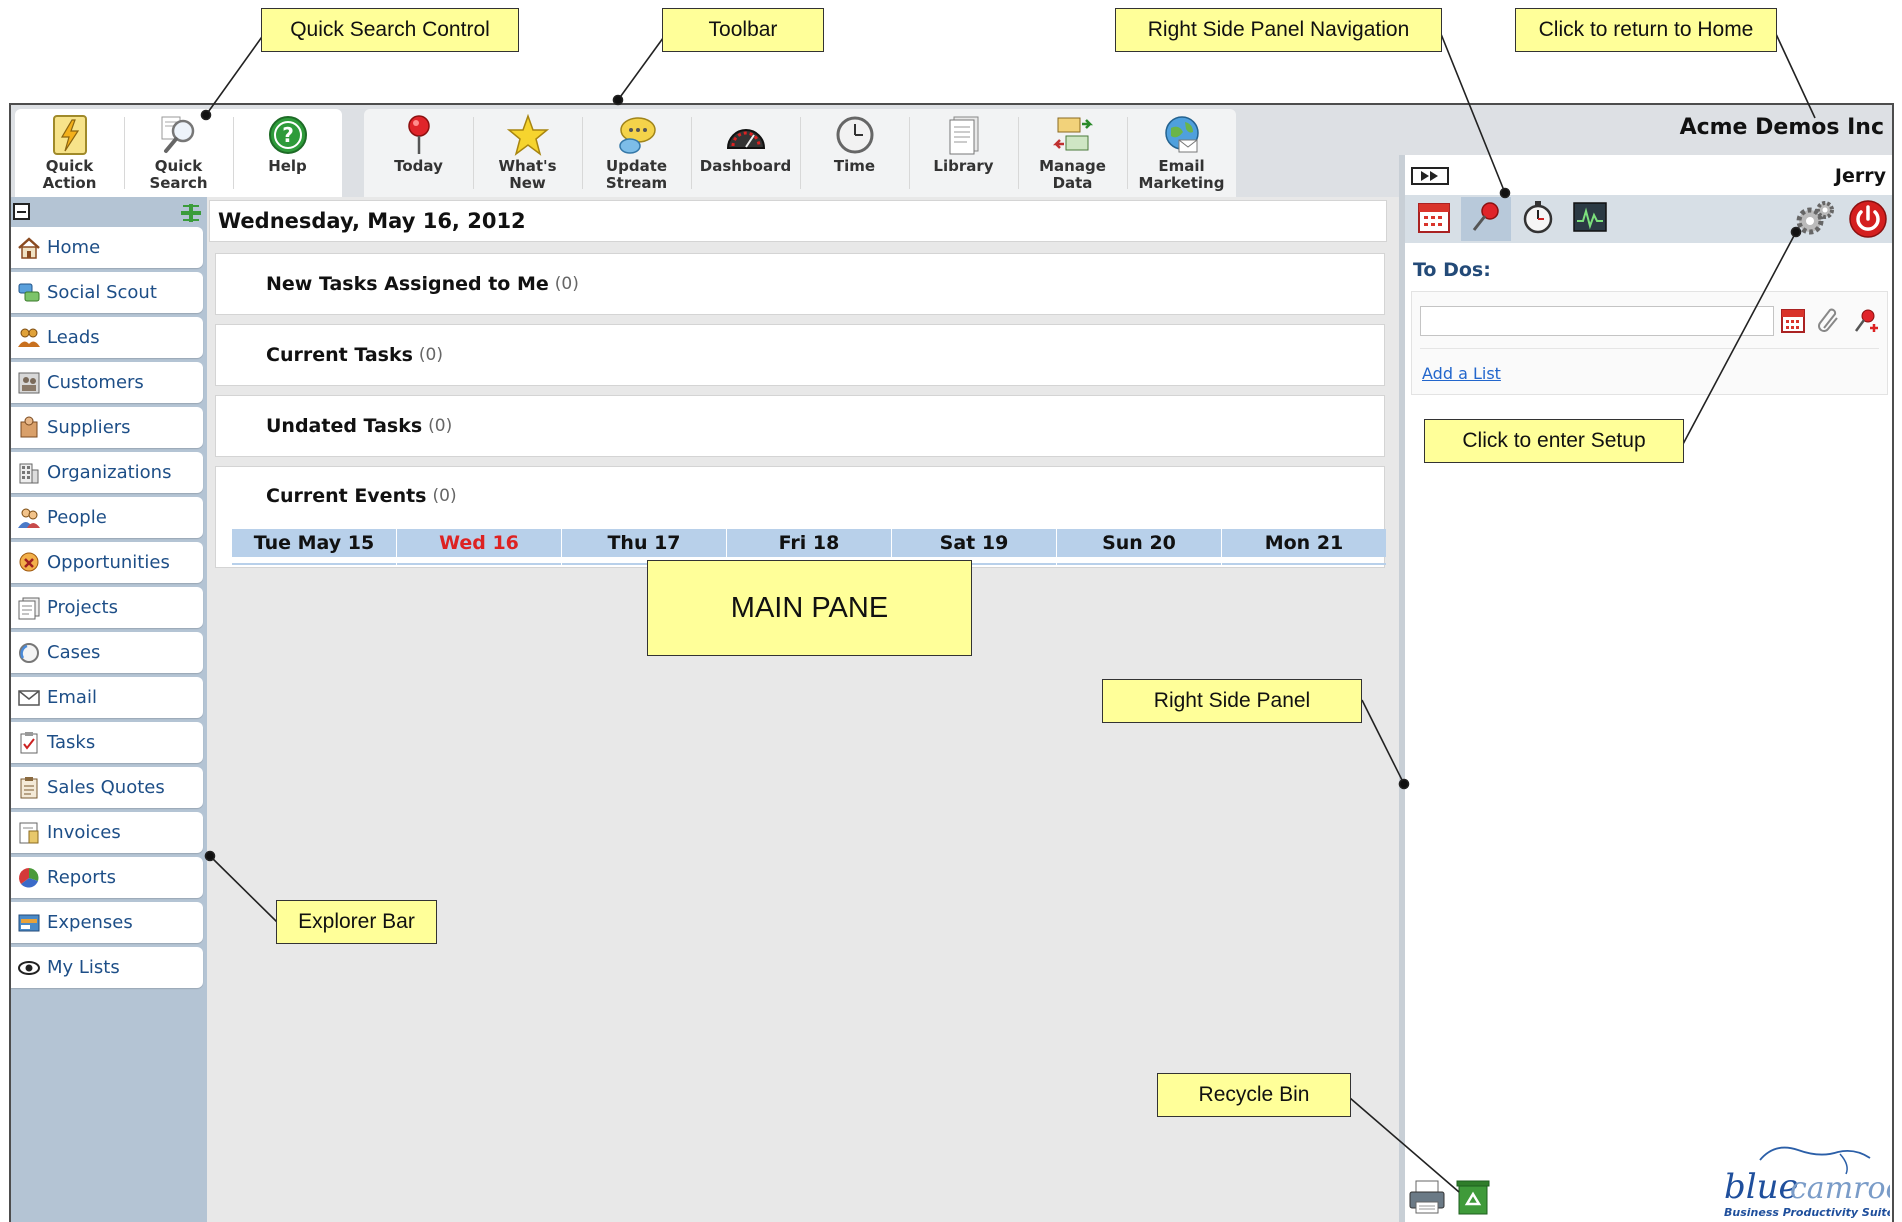 The image size is (1902, 1222). I want to click on dashboard-button: Dashboard, so click(745, 153).